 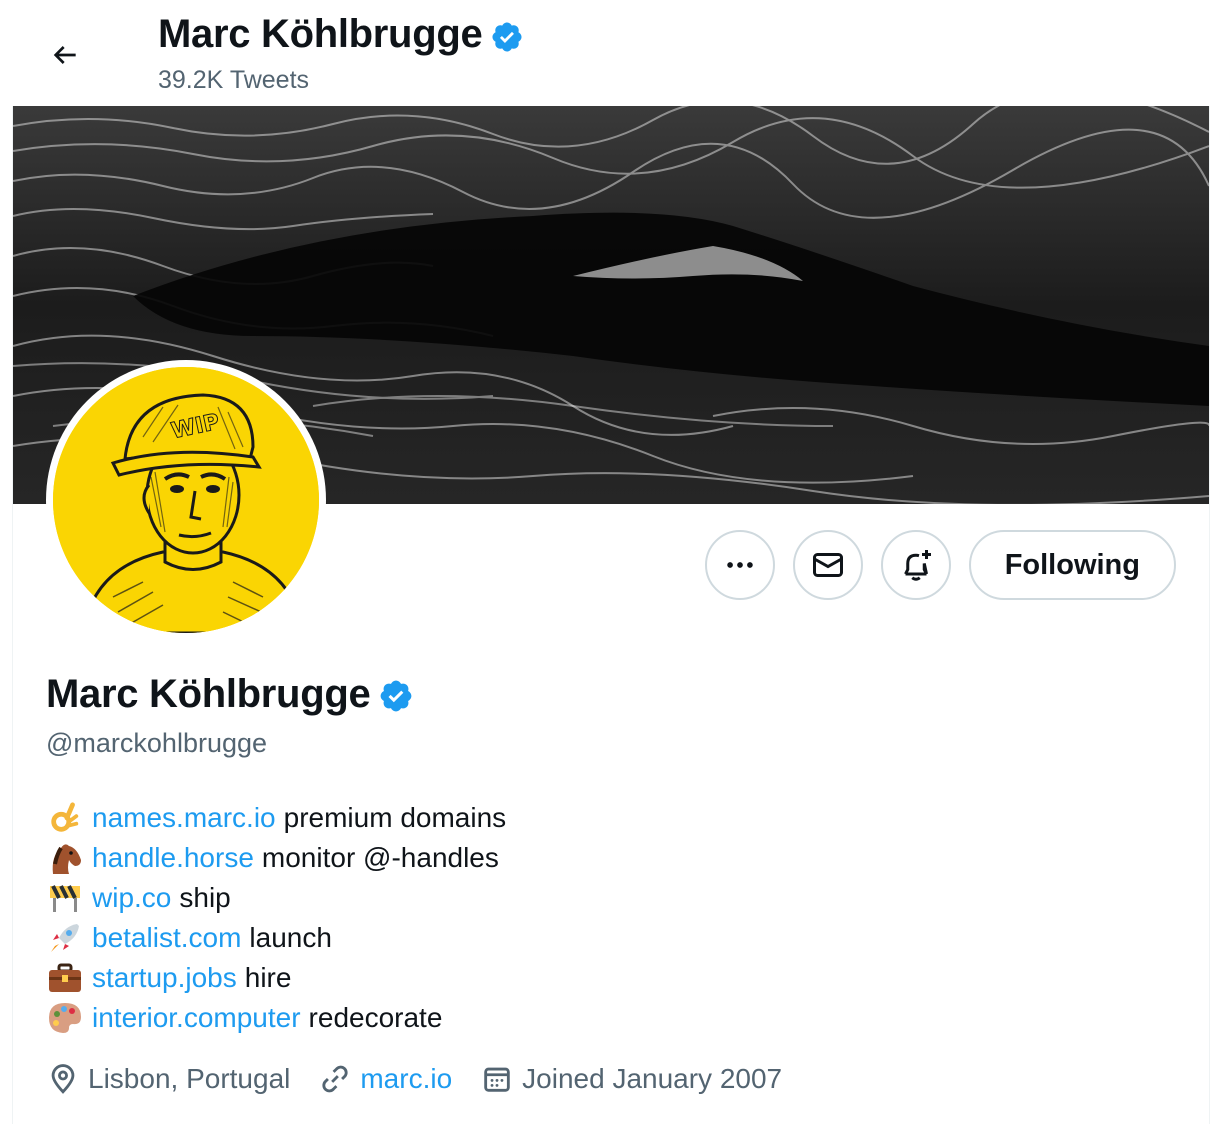 What do you see at coordinates (65, 858) in the screenshot?
I see `horse-icon` at bounding box center [65, 858].